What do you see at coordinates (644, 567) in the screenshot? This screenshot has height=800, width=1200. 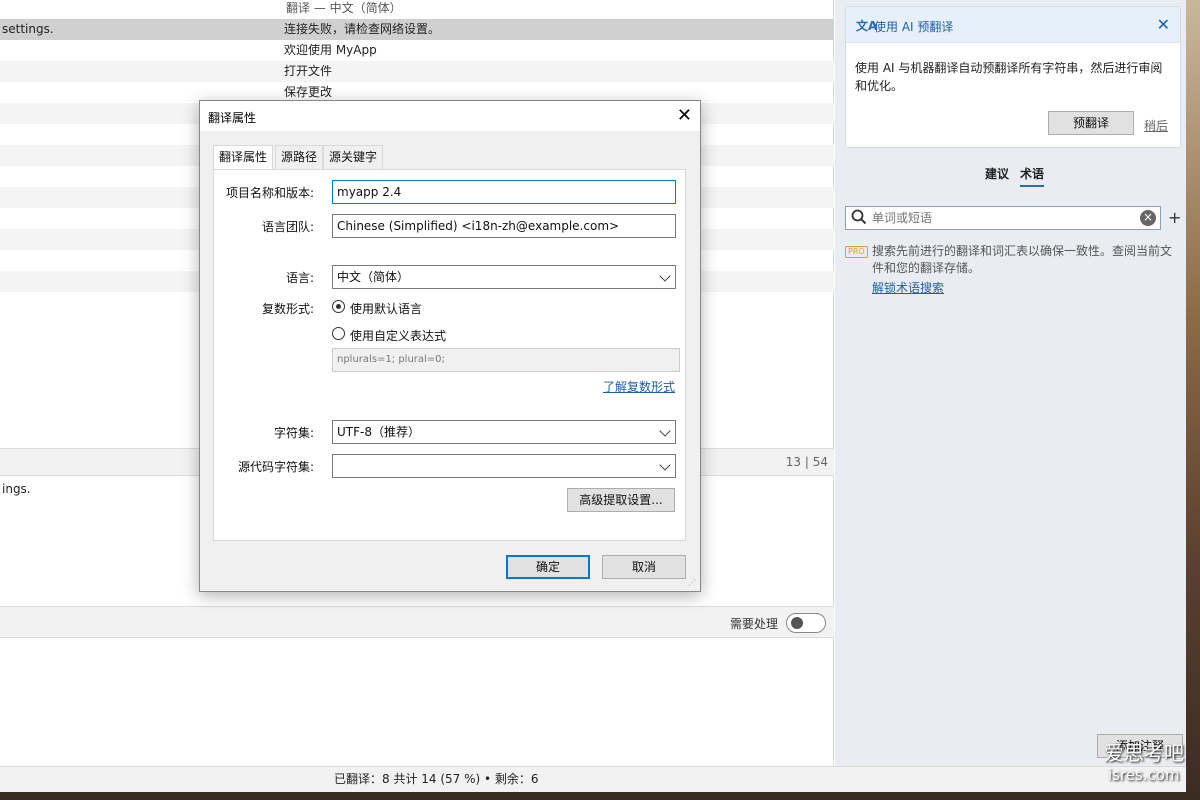 I see `cancel-button: 取消` at bounding box center [644, 567].